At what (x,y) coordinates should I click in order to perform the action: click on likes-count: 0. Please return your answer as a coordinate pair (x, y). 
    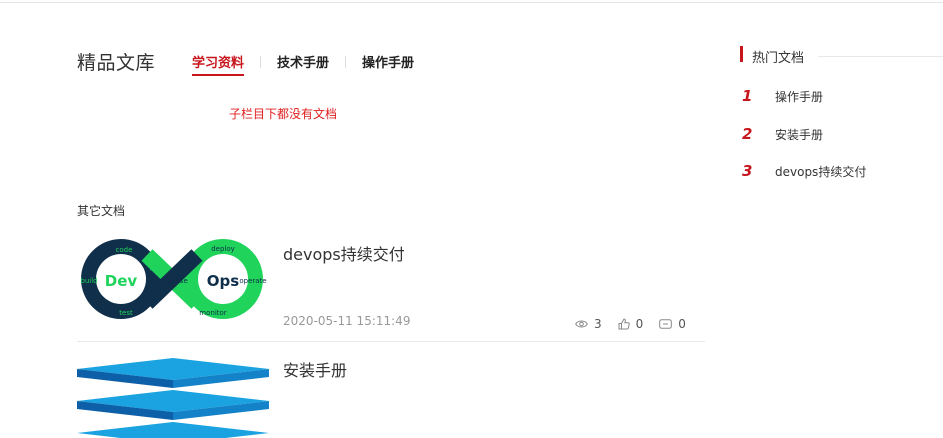
    Looking at the image, I should click on (639, 324).